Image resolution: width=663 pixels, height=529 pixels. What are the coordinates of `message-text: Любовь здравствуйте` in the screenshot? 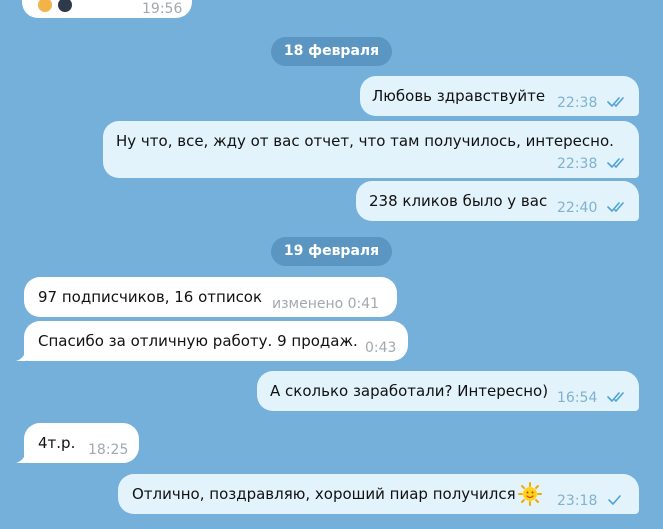 It's located at (459, 96).